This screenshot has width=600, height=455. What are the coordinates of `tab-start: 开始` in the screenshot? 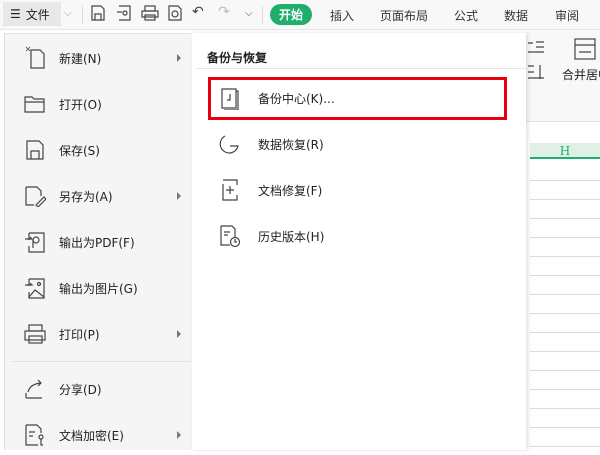 It's located at (291, 14).